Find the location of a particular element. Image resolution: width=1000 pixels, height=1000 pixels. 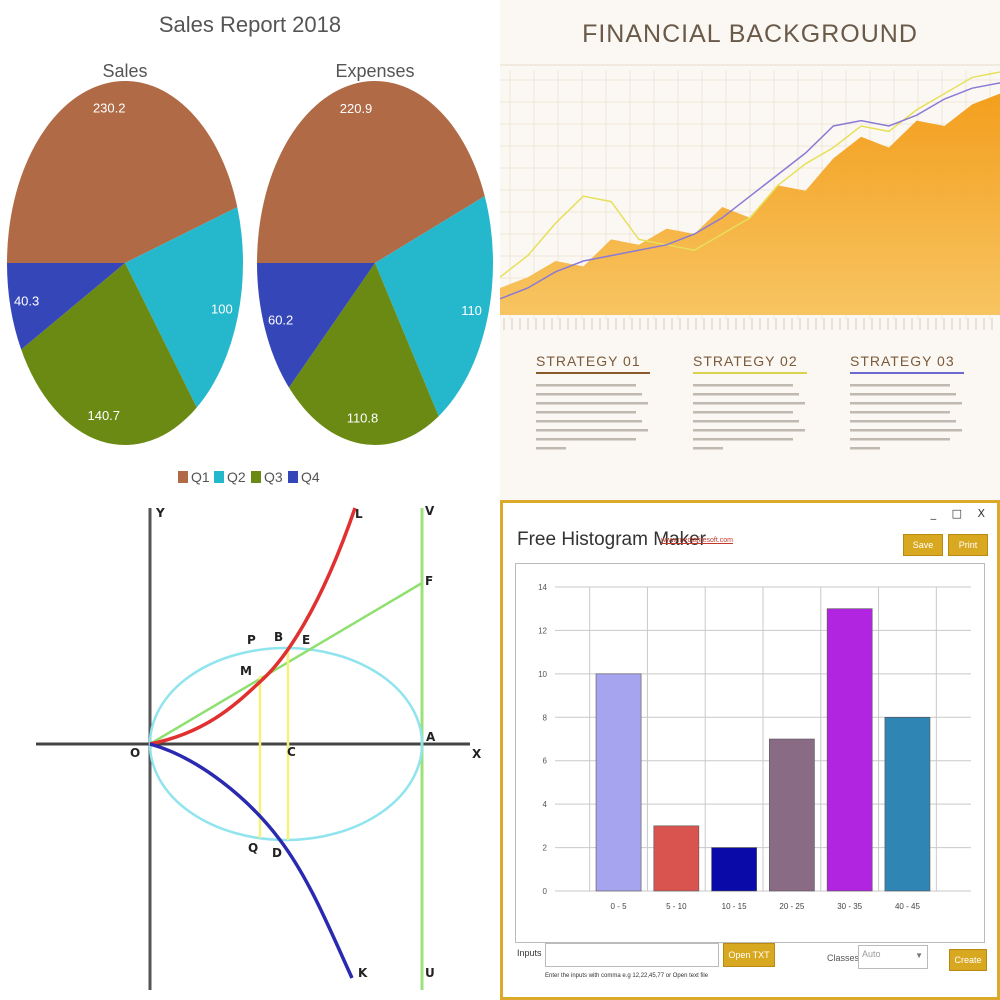

label-d: D is located at coordinates (277, 853).